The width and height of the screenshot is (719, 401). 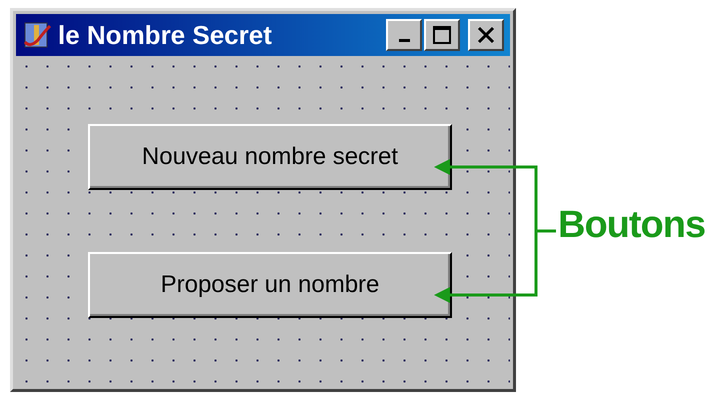 What do you see at coordinates (632, 225) in the screenshot?
I see `annotation-label: Boutons` at bounding box center [632, 225].